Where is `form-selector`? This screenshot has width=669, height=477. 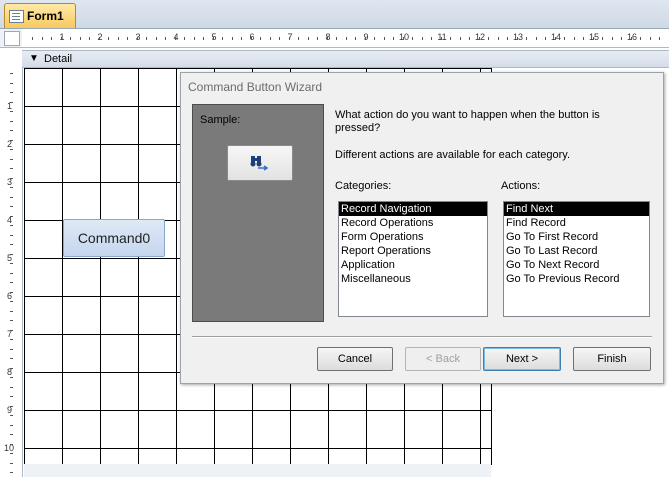
form-selector is located at coordinates (12, 38).